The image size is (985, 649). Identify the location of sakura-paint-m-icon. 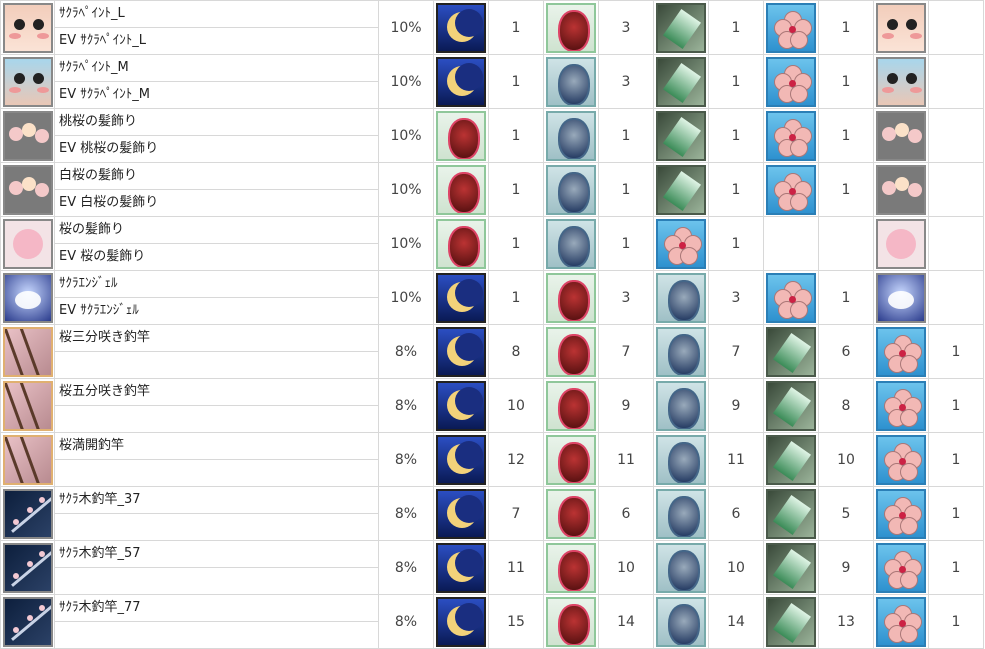
(901, 81).